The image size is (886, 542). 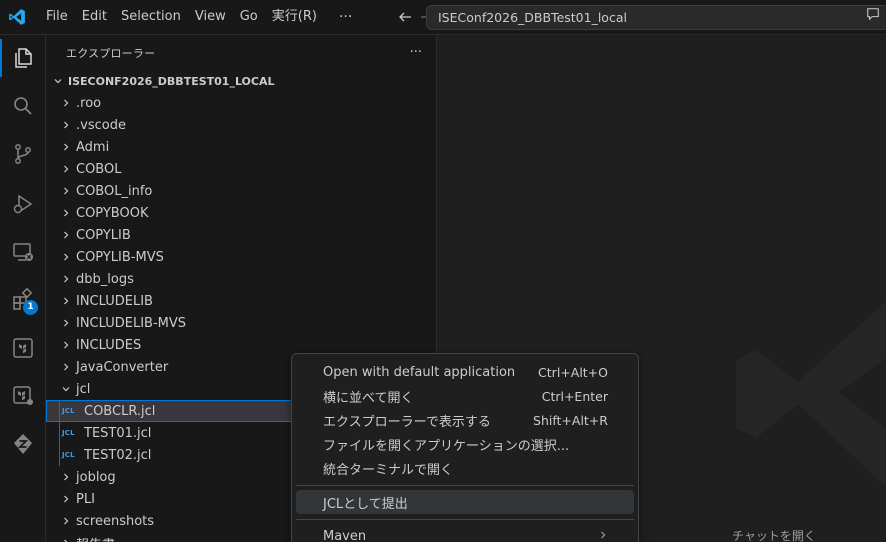 I want to click on terraform-icon, so click(x=23, y=348).